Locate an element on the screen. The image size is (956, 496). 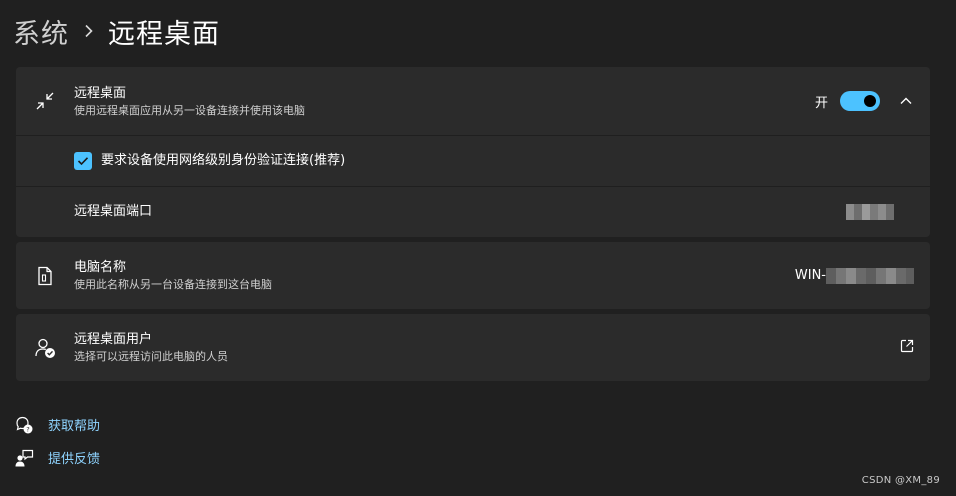
remote-users-subtitle: 选择可以远程访问此电脑的人员 is located at coordinates (151, 356).